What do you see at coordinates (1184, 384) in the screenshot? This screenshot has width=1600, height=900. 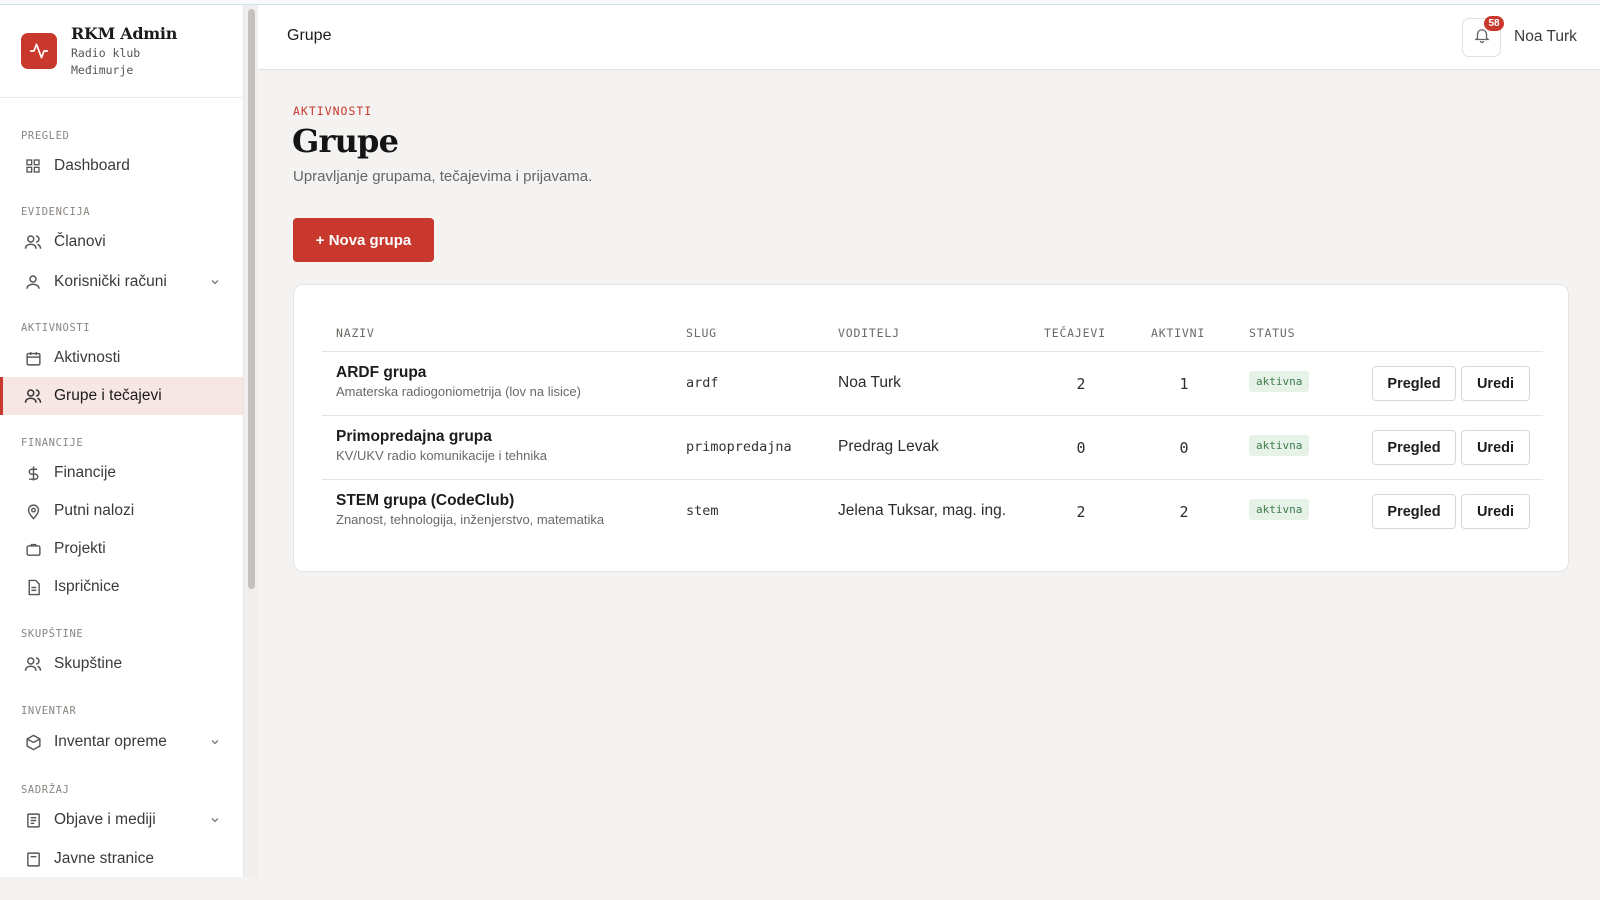 I see `group-active: 1` at bounding box center [1184, 384].